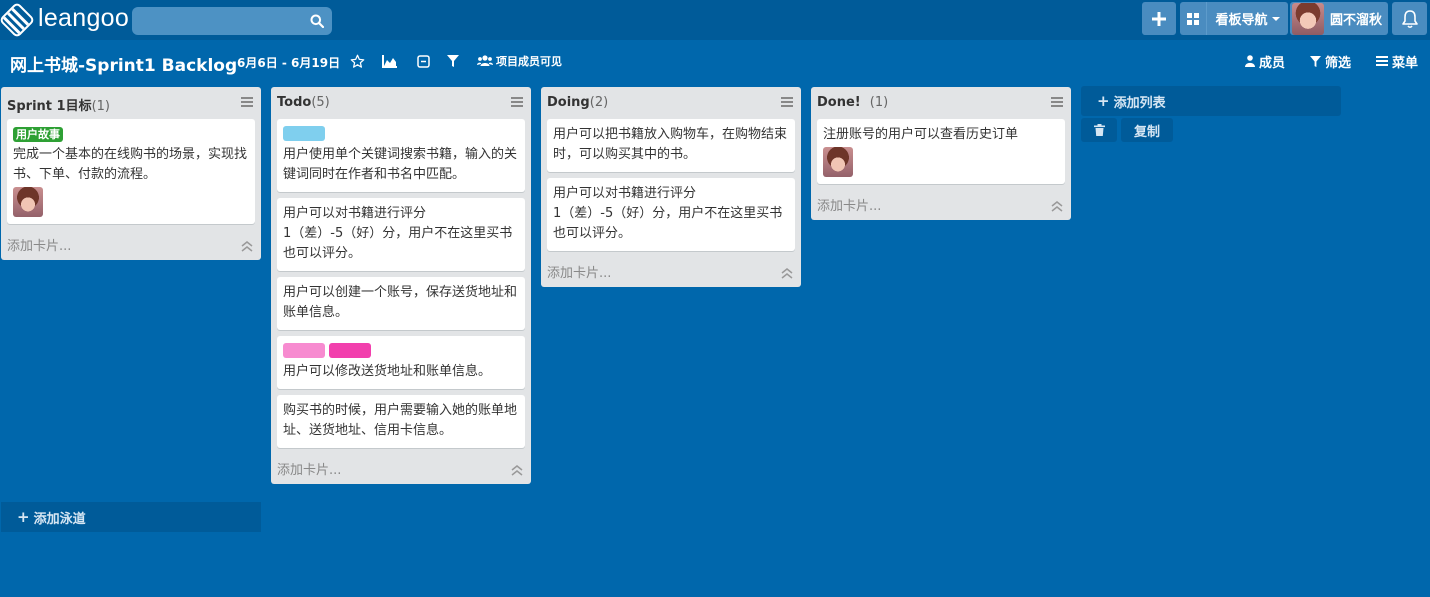  I want to click on card: 用户可以创建一个账号，保存送货地址和账单信息。, so click(401, 303).